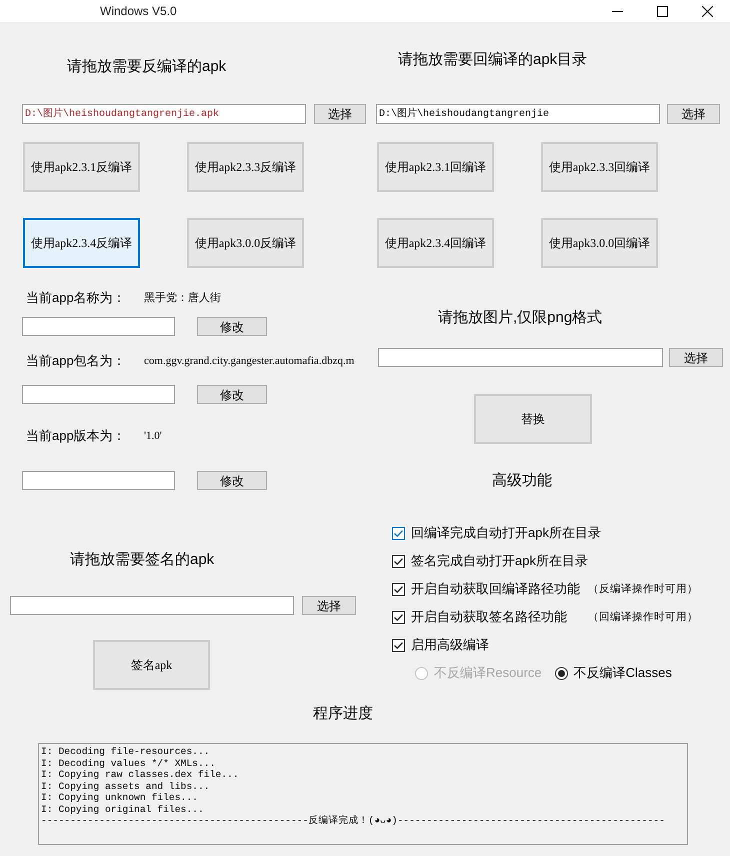 Image resolution: width=730 pixels, height=856 pixels. I want to click on recompile-button: 使用apk3.0.0回编译, so click(599, 243).